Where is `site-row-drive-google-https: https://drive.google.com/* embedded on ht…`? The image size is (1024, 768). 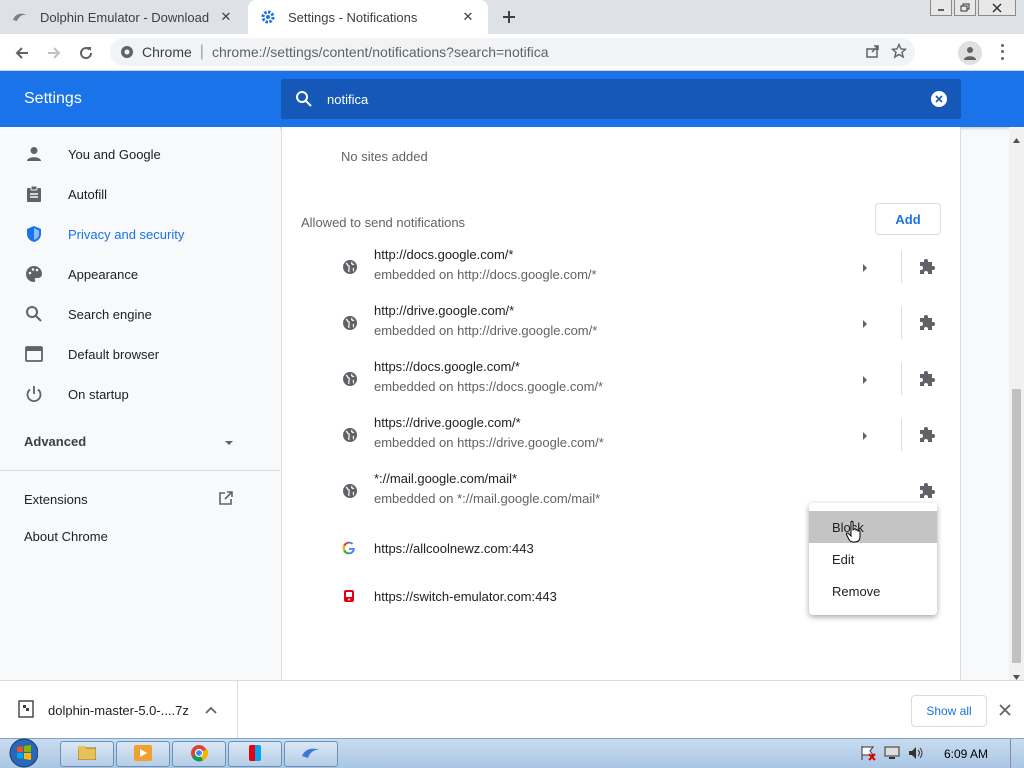
site-row-drive-google-https: https://drive.google.com/* embedded on ht… is located at coordinates (621, 435).